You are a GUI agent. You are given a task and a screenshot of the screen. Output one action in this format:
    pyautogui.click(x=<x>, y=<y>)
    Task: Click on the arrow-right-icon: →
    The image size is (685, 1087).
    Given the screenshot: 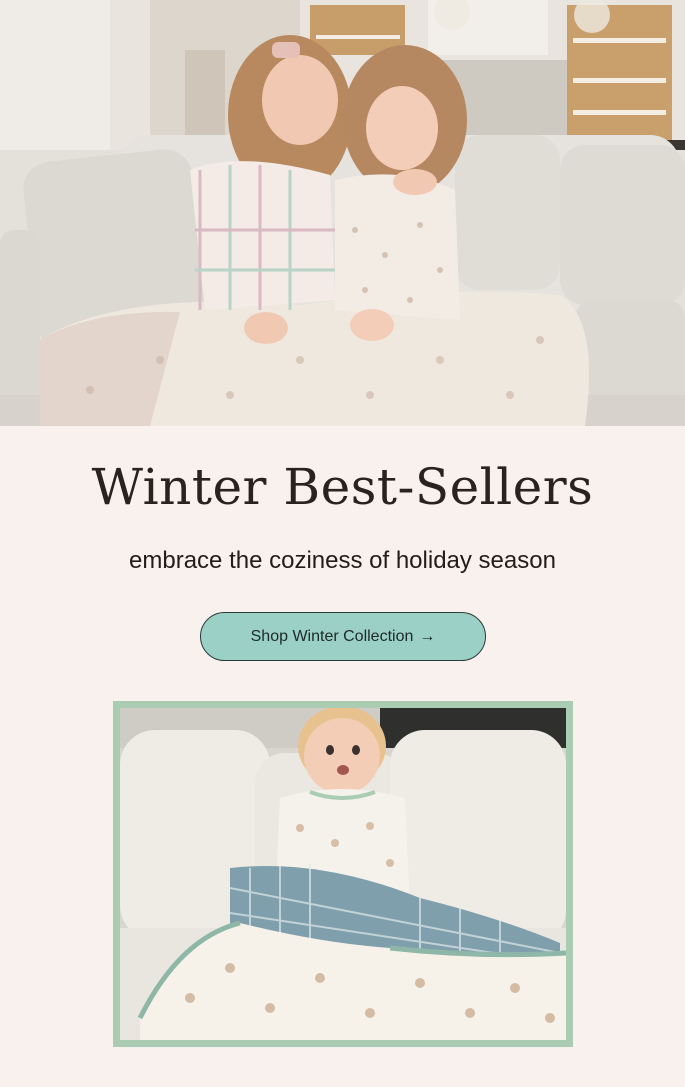 What is the action you would take?
    pyautogui.click(x=427, y=636)
    